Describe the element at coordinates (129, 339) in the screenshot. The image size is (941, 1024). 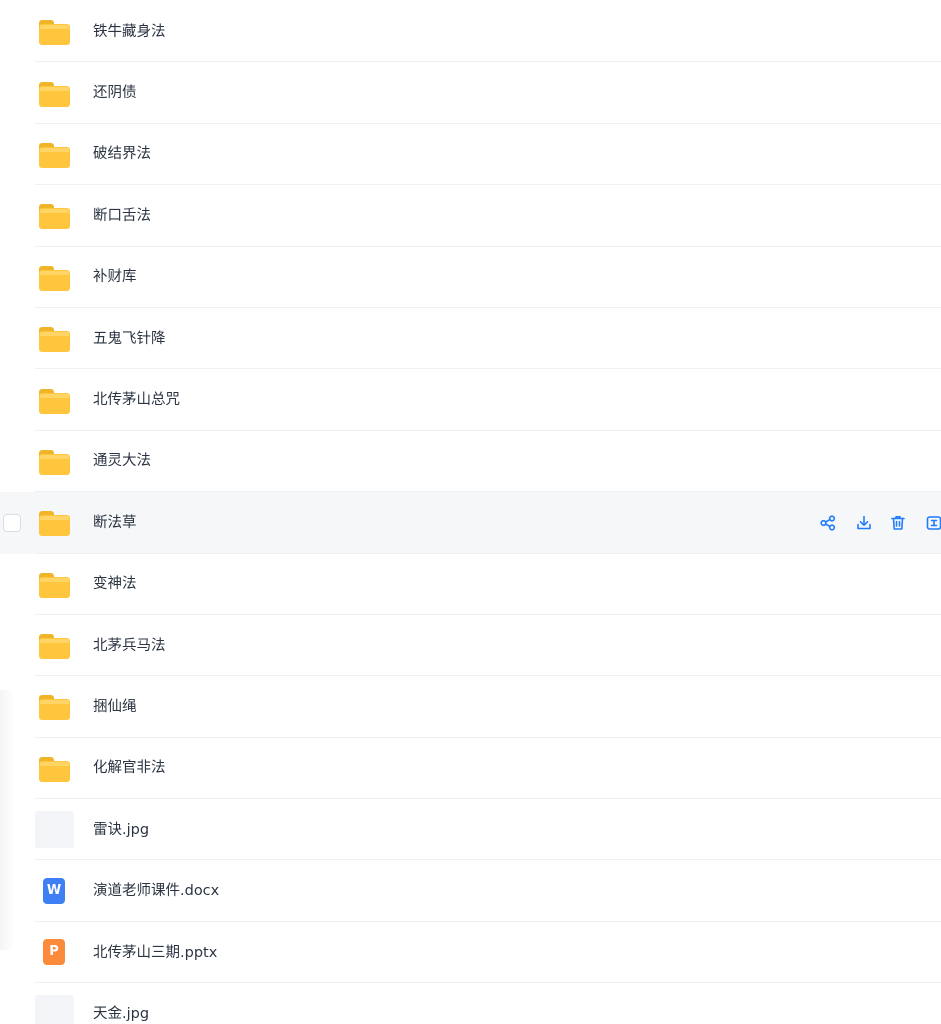
I see `file-name: 五鬼飞针降` at that location.